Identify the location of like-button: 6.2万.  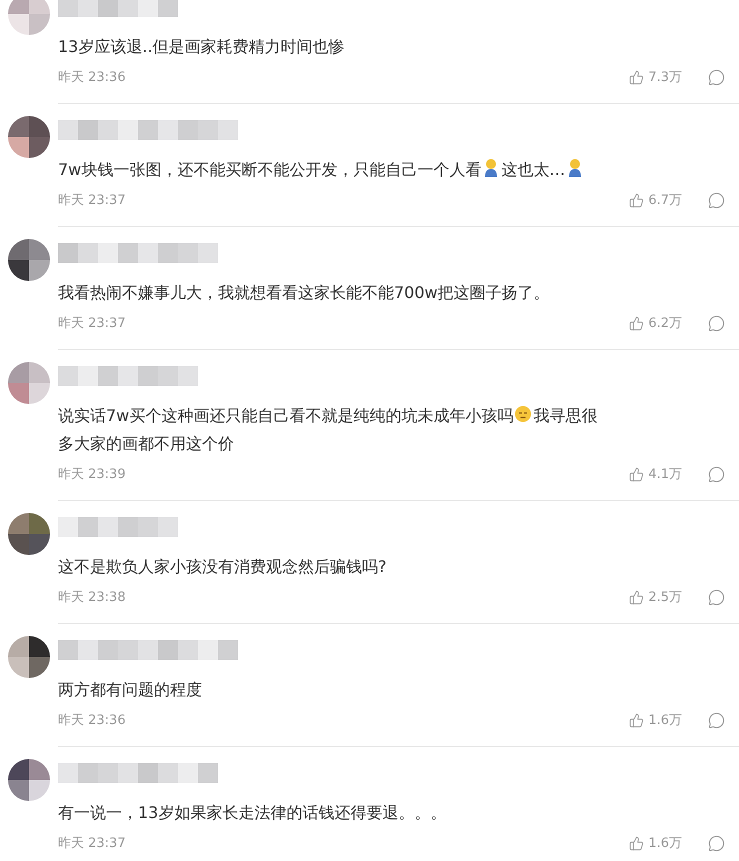
(655, 323).